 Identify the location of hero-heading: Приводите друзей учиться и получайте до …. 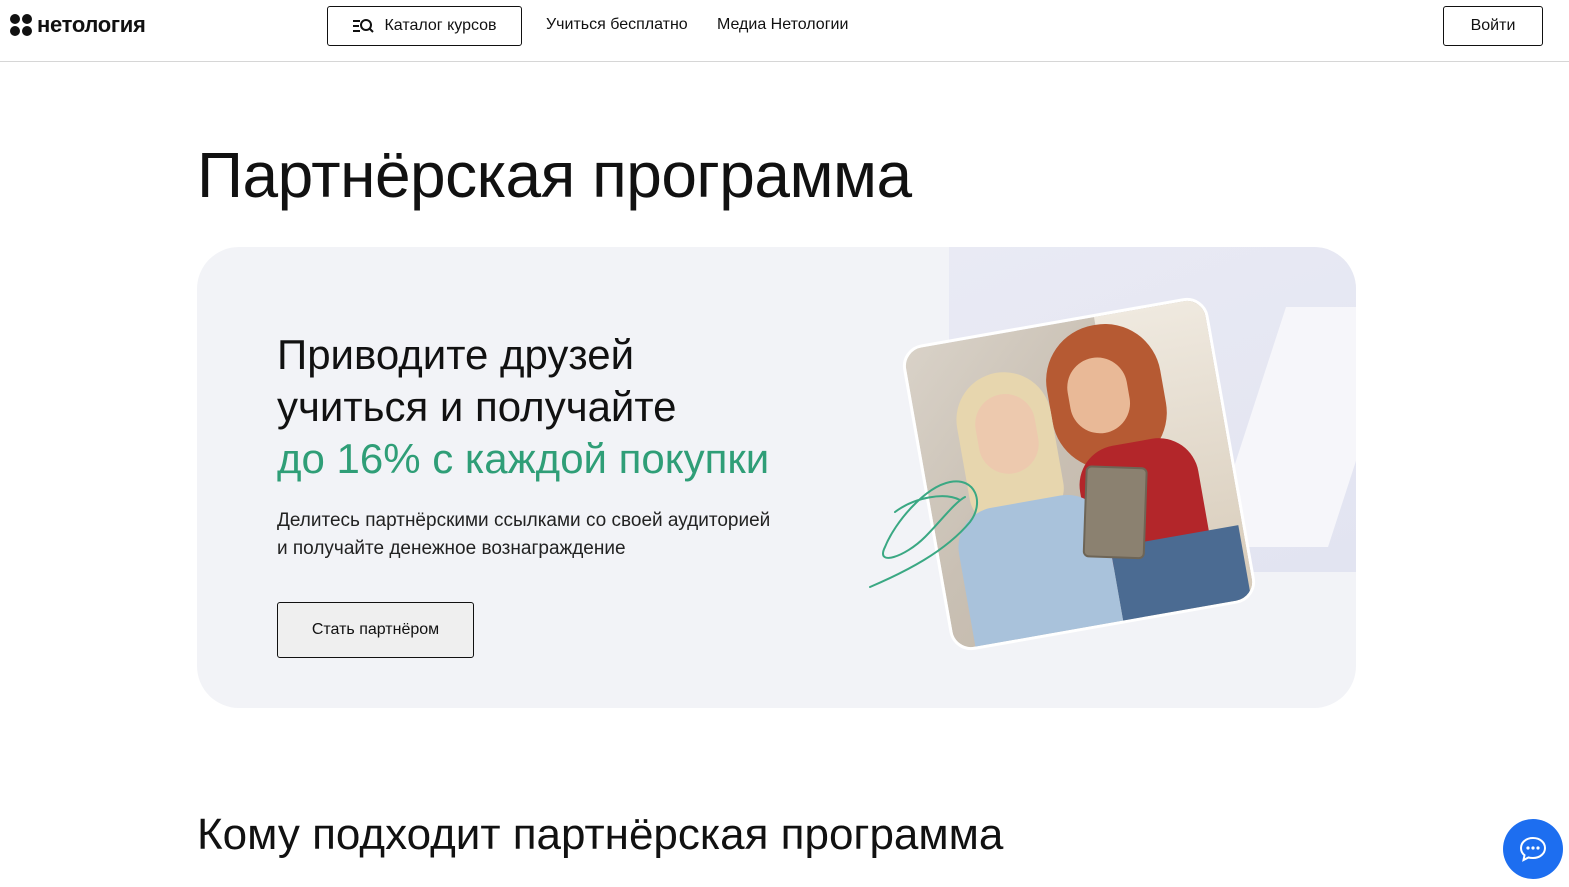
(523, 407).